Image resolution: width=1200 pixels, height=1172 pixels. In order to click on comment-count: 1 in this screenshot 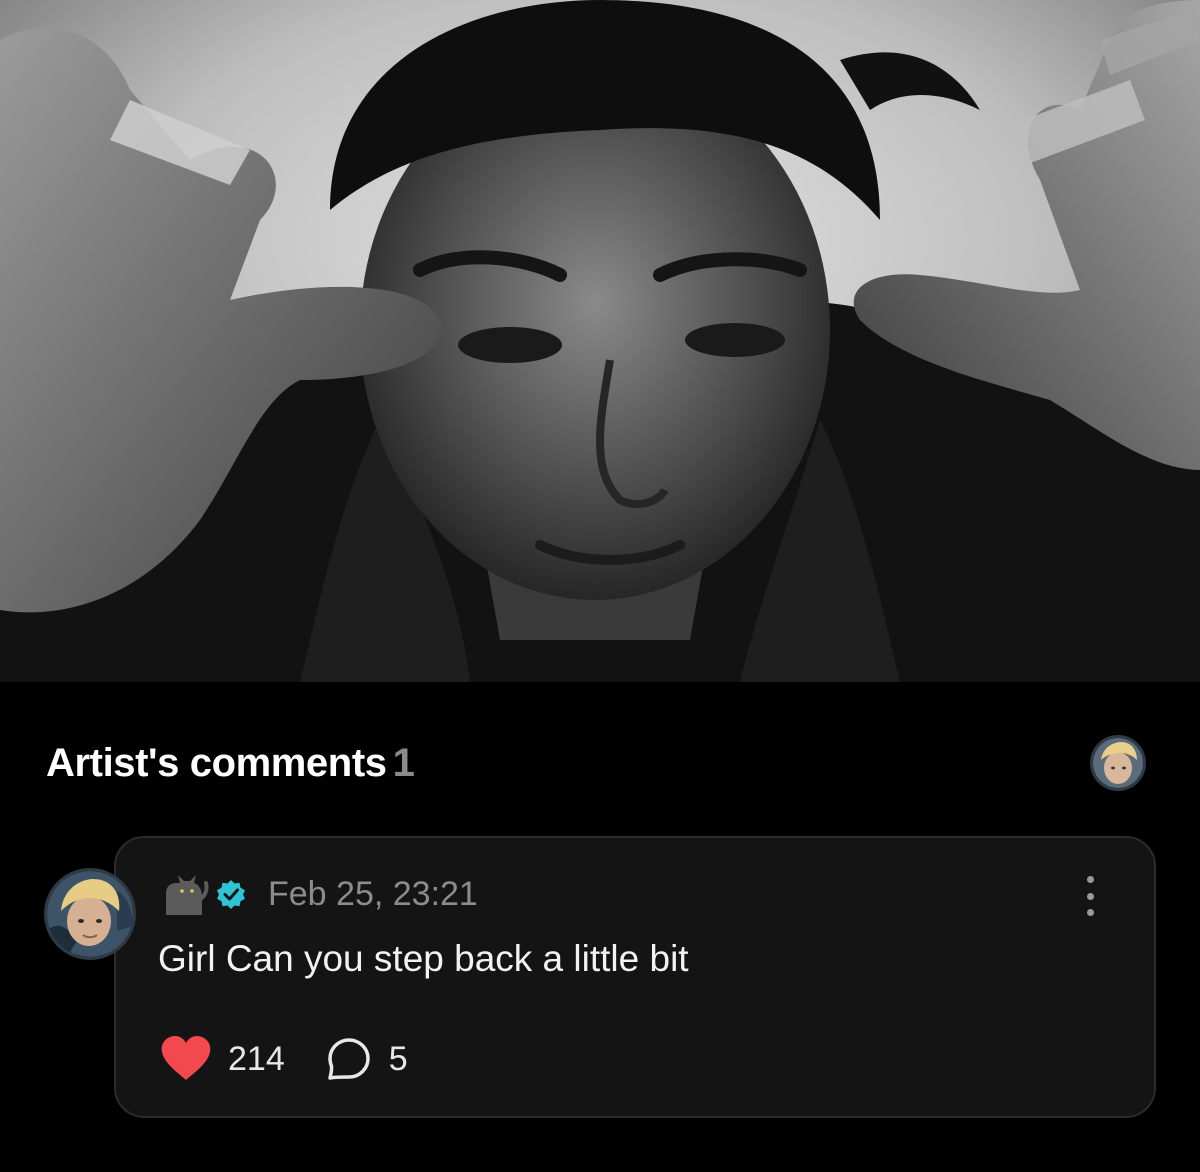, I will do `click(403, 763)`.